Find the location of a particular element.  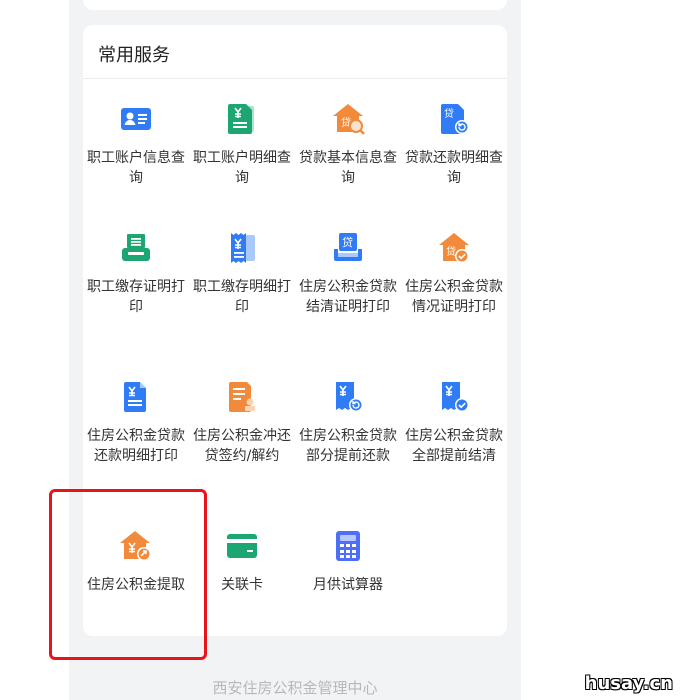

document-stamp-icon is located at coordinates (242, 397).